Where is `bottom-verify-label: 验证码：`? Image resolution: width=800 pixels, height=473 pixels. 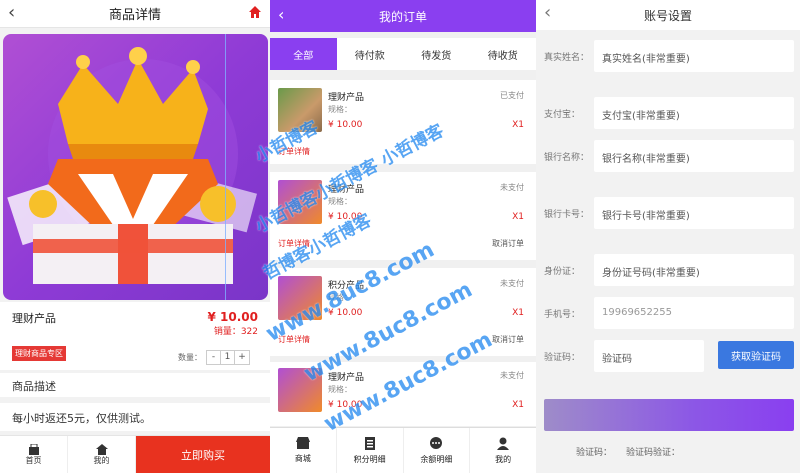
bottom-verify-label: 验证码： is located at coordinates (594, 453).